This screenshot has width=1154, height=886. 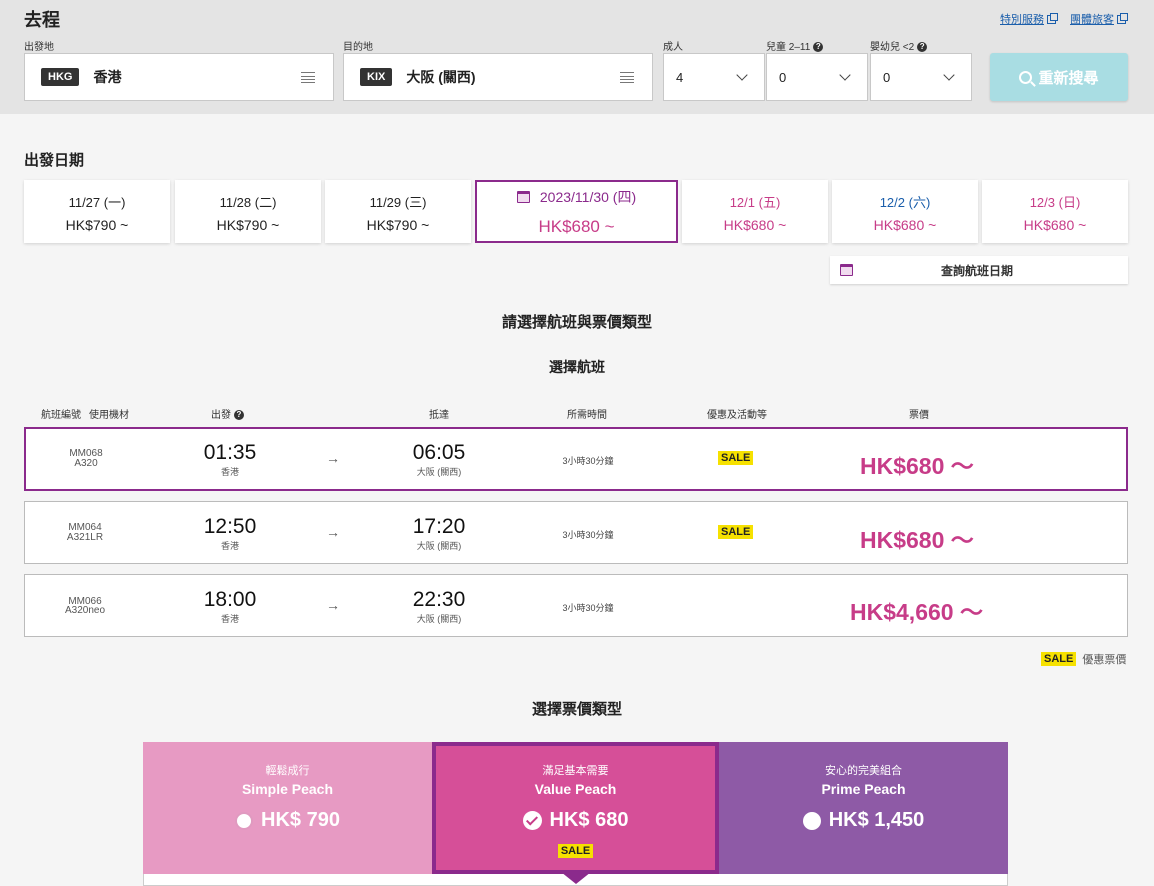 What do you see at coordinates (97, 202) in the screenshot?
I see `date-tab-date: 11/27 (一)` at bounding box center [97, 202].